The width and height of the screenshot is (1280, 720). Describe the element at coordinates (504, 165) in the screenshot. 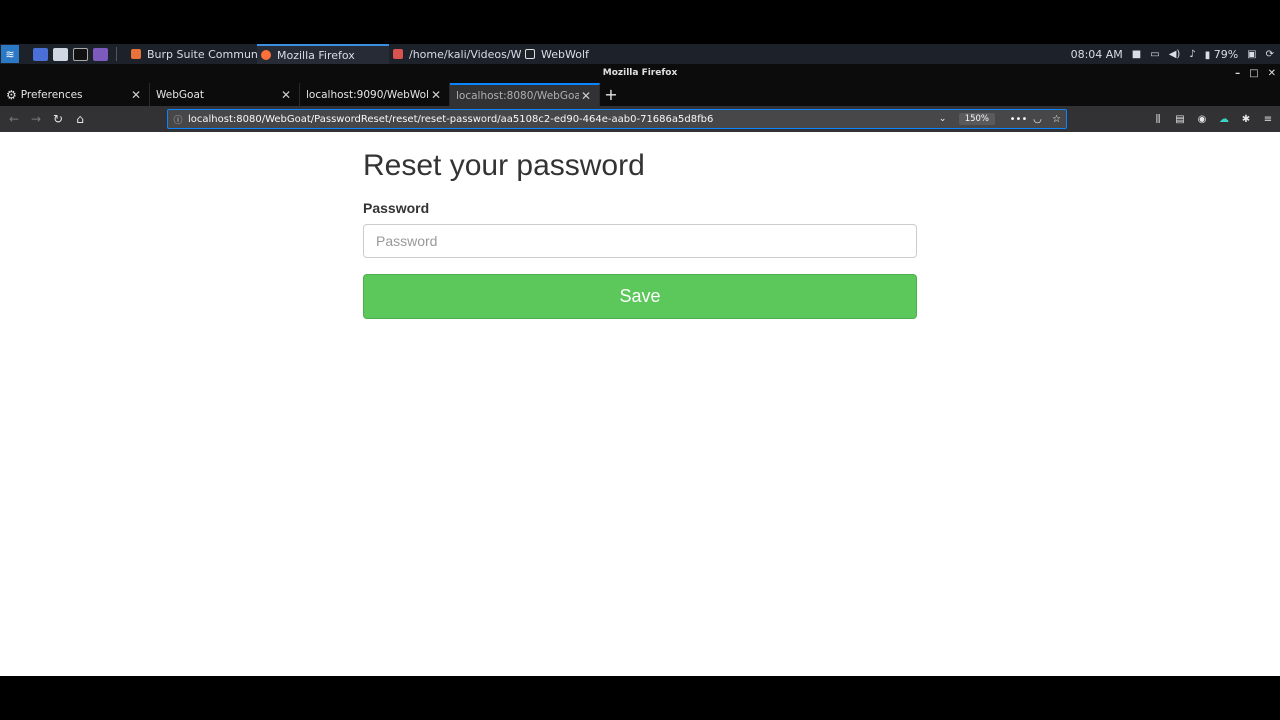

I see `page-title: Reset your password` at that location.